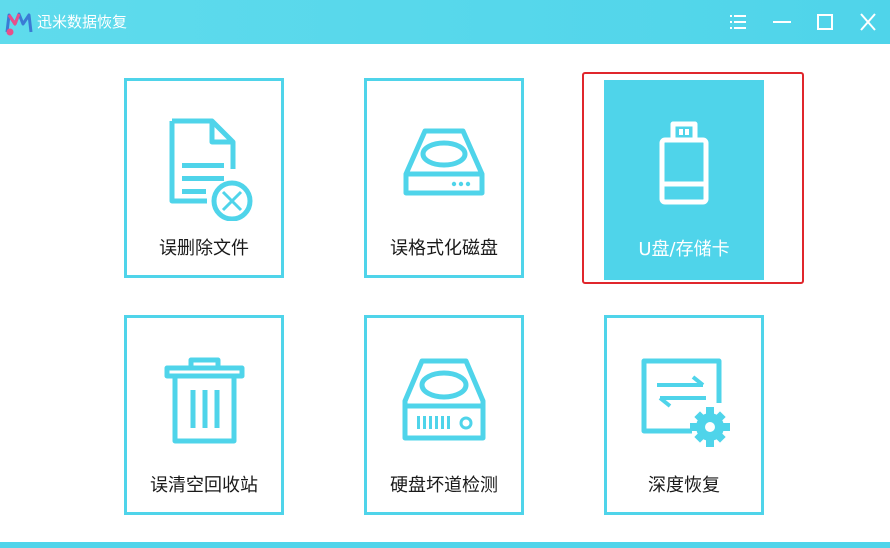 This screenshot has width=890, height=548. I want to click on mode-label: 误删除文件, so click(204, 248).